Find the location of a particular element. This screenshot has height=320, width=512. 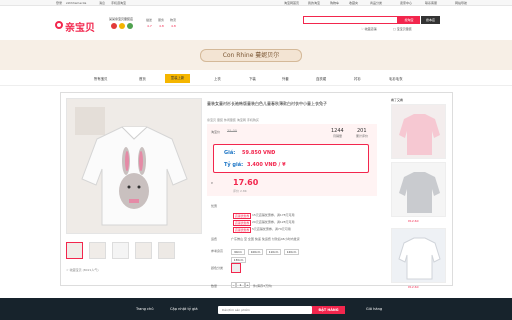

white-shirt-image-icon is located at coordinates (418, 255).